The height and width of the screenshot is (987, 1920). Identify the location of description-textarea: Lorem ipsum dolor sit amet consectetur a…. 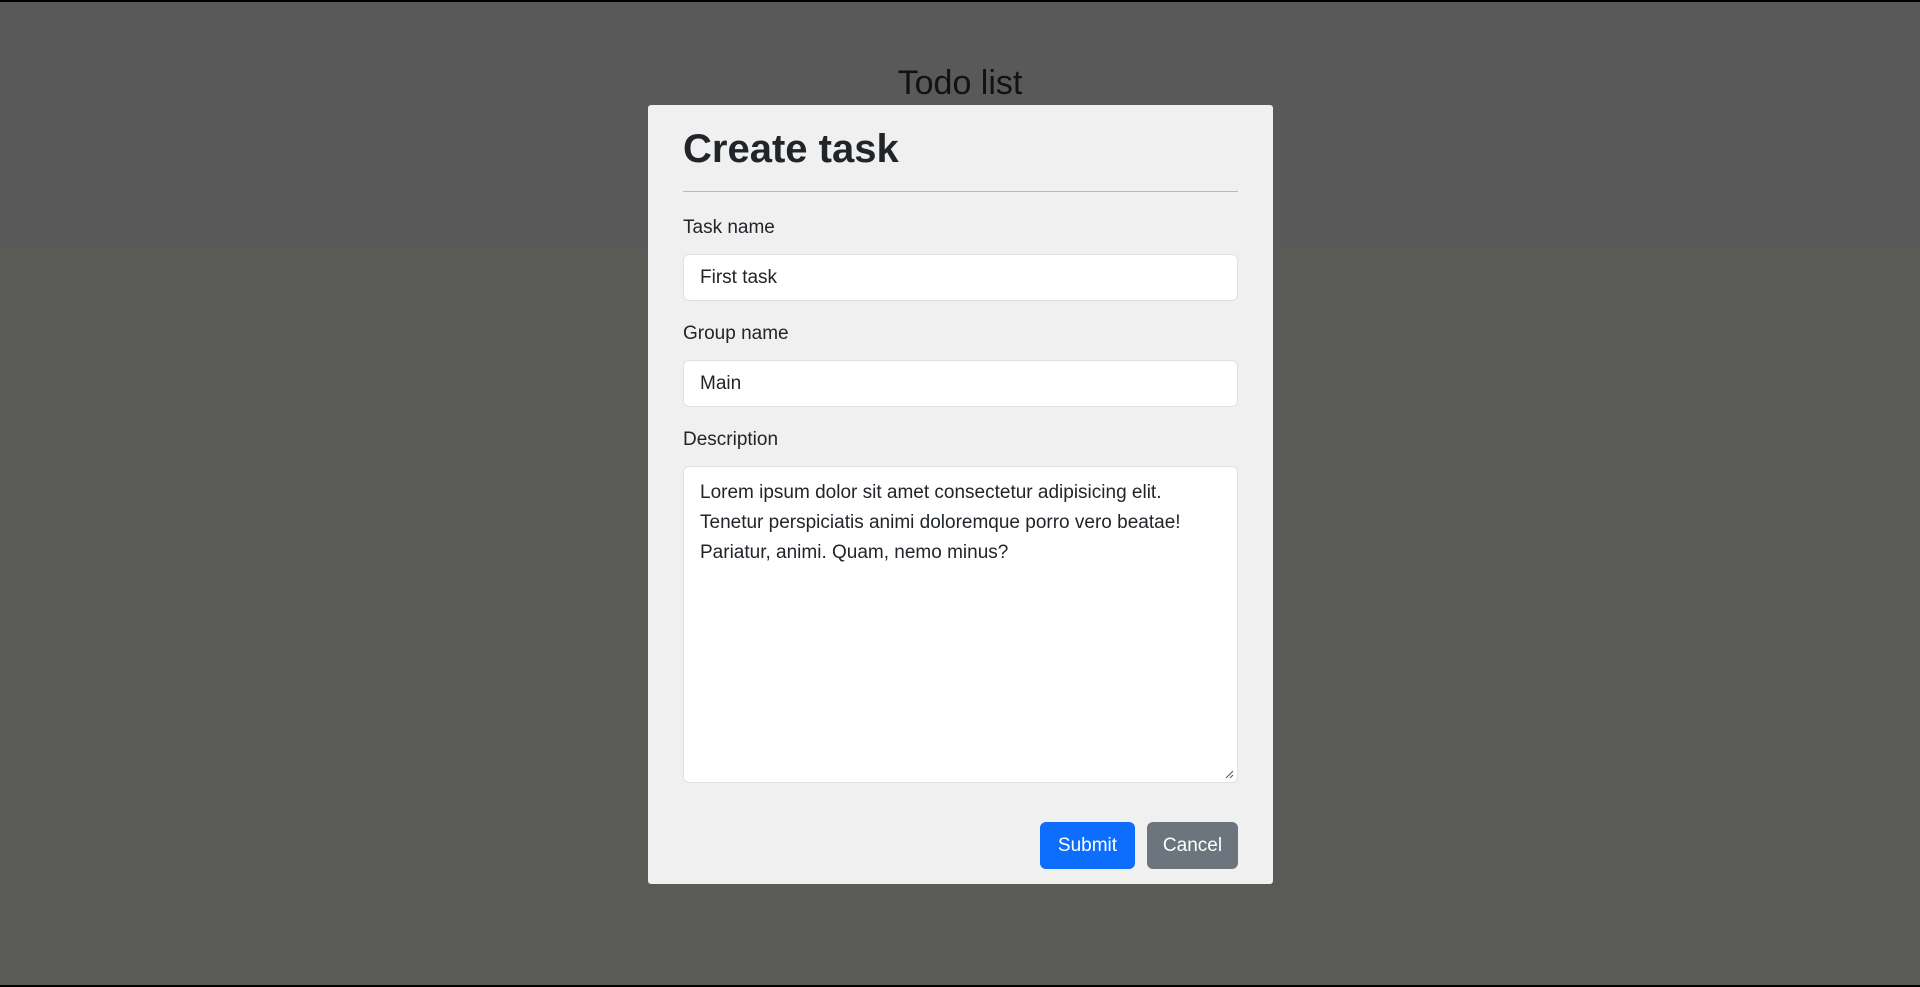
(960, 624).